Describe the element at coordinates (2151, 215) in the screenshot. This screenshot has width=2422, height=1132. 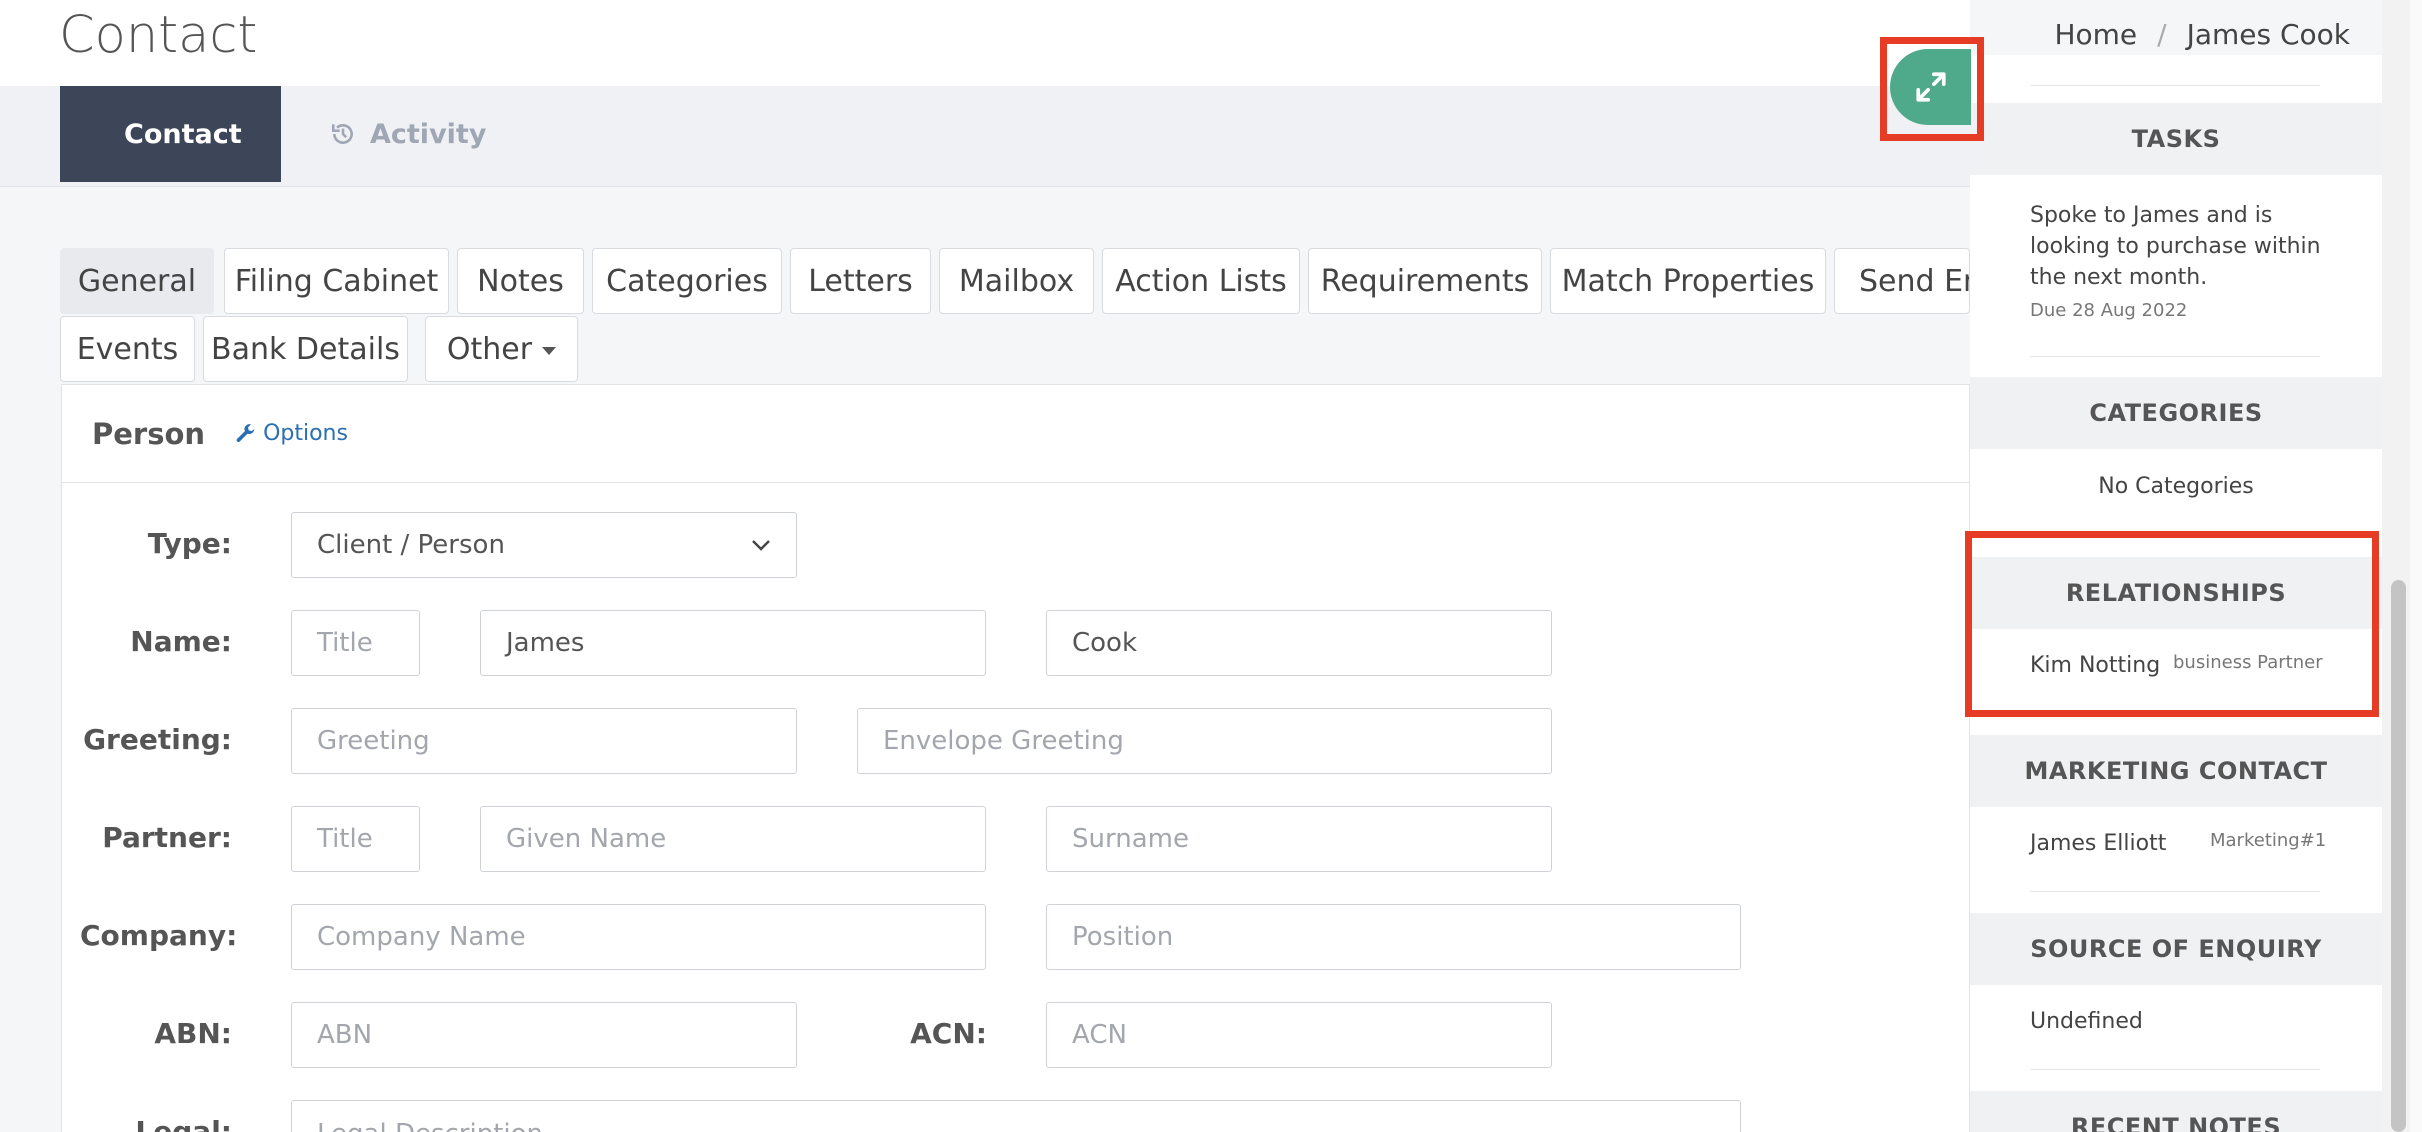
I see `task-text-line-1: Spoke to James and is` at that location.